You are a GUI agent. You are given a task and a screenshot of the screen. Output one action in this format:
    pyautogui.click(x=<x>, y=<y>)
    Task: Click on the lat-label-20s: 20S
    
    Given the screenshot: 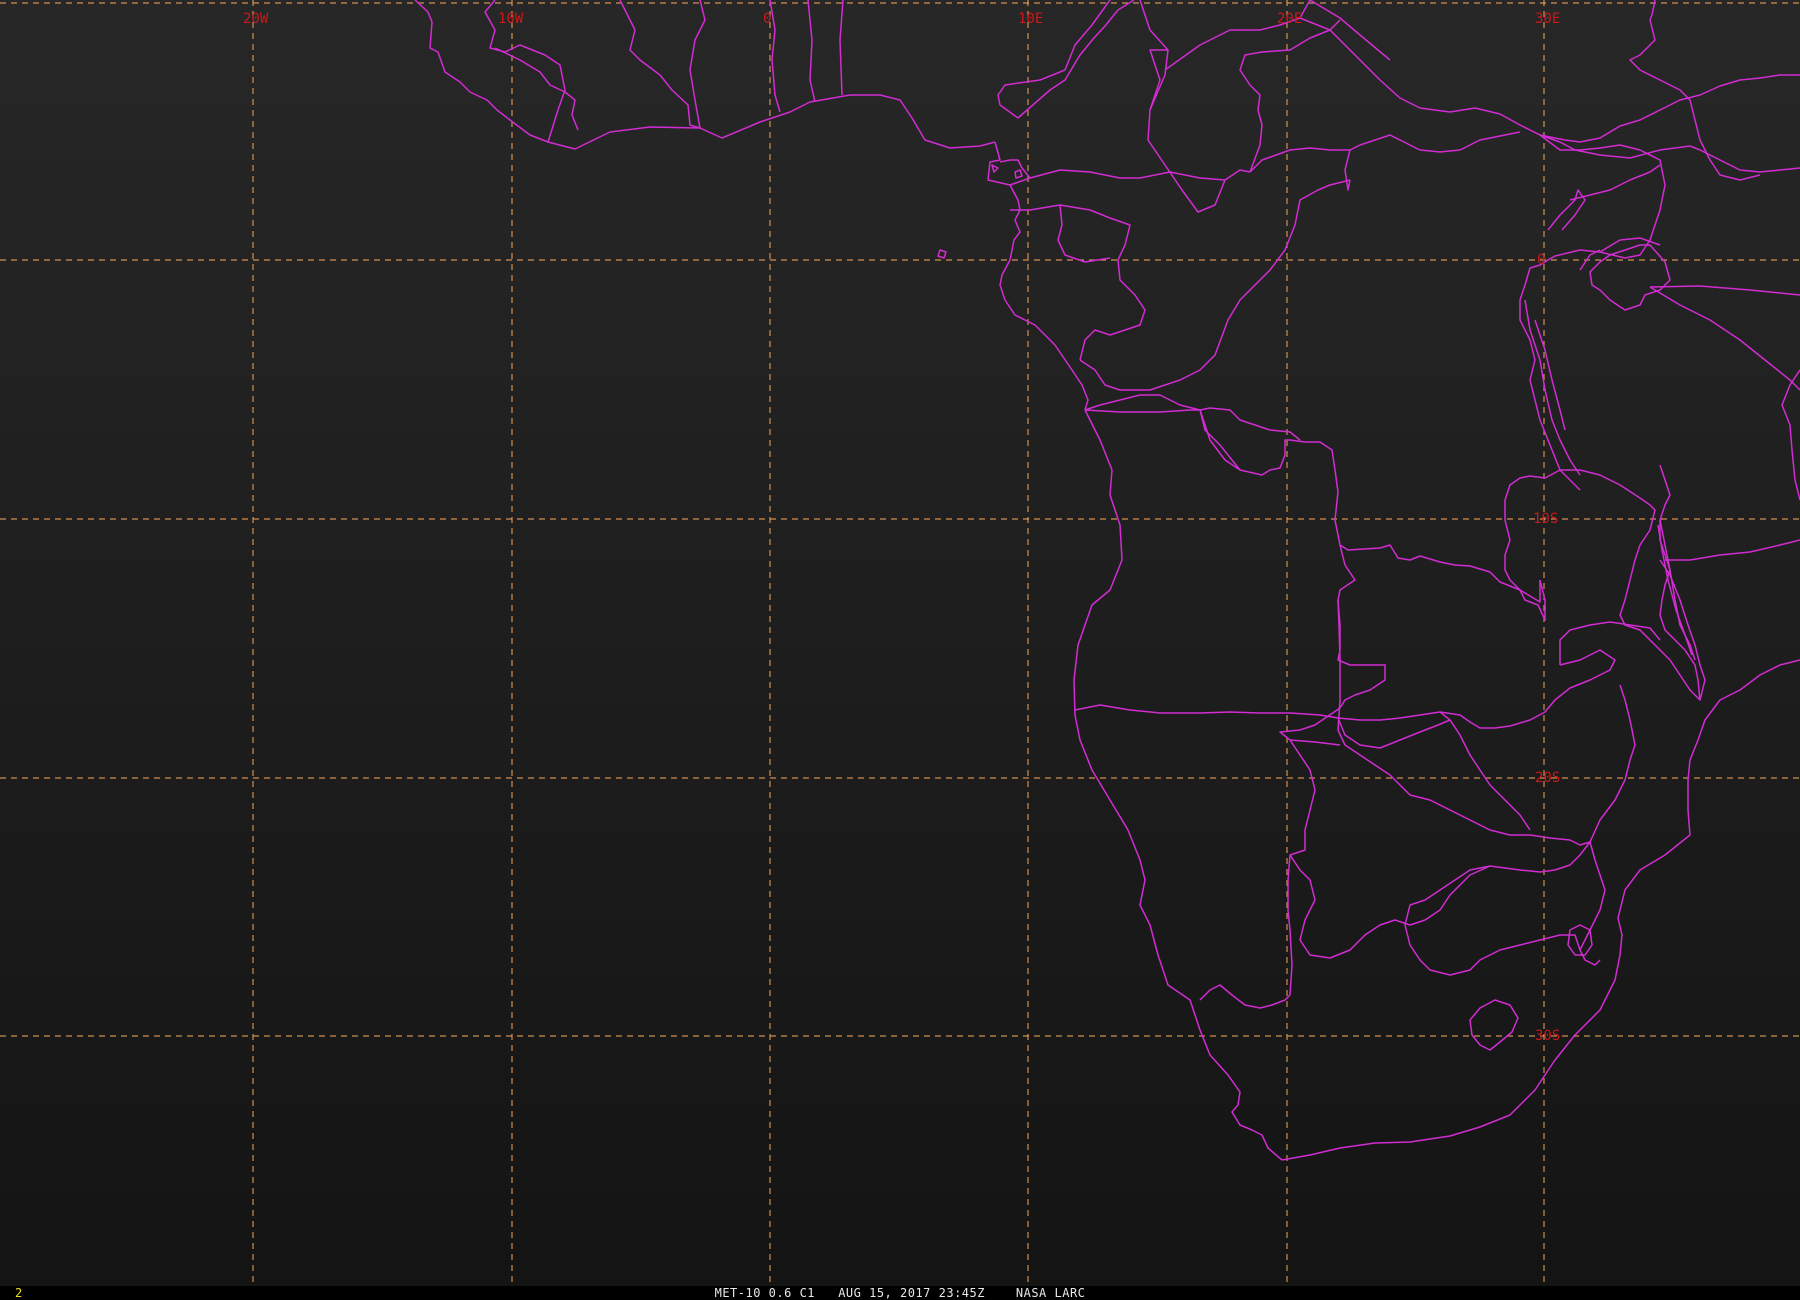 What is the action you would take?
    pyautogui.click(x=1547, y=778)
    